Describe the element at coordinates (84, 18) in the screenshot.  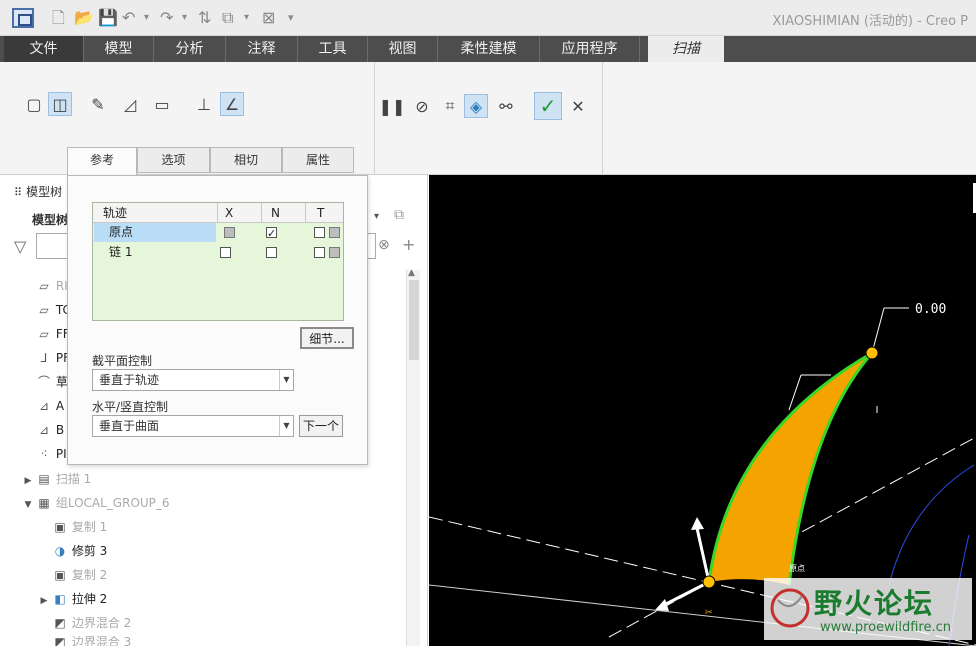
I see `open-file-icon: 📂` at that location.